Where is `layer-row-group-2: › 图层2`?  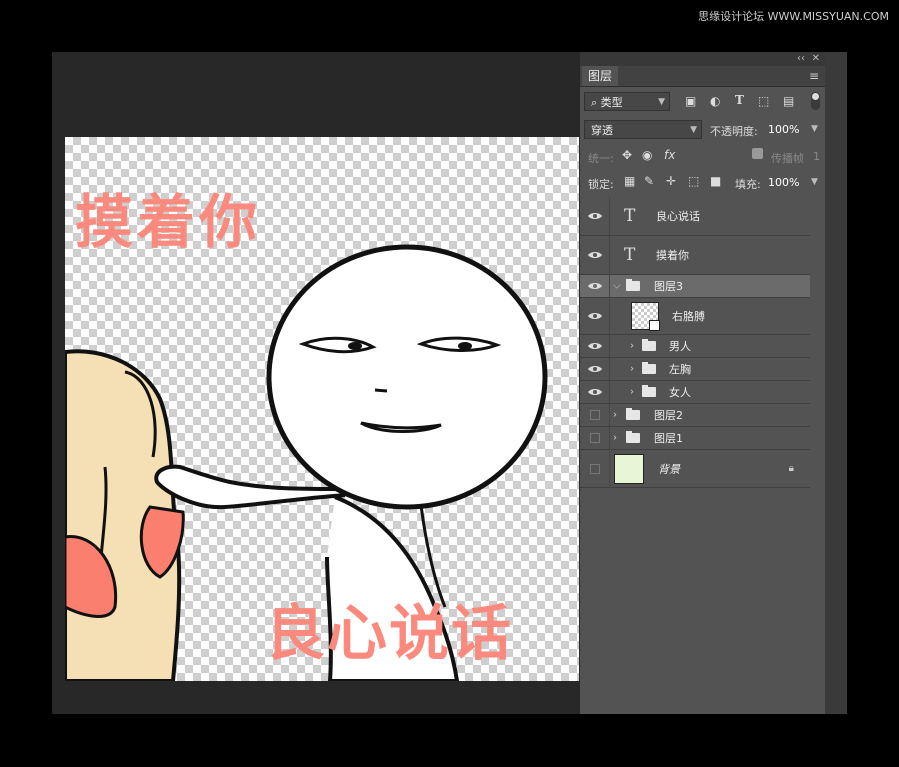
layer-row-group-2: › 图层2 is located at coordinates (695, 415).